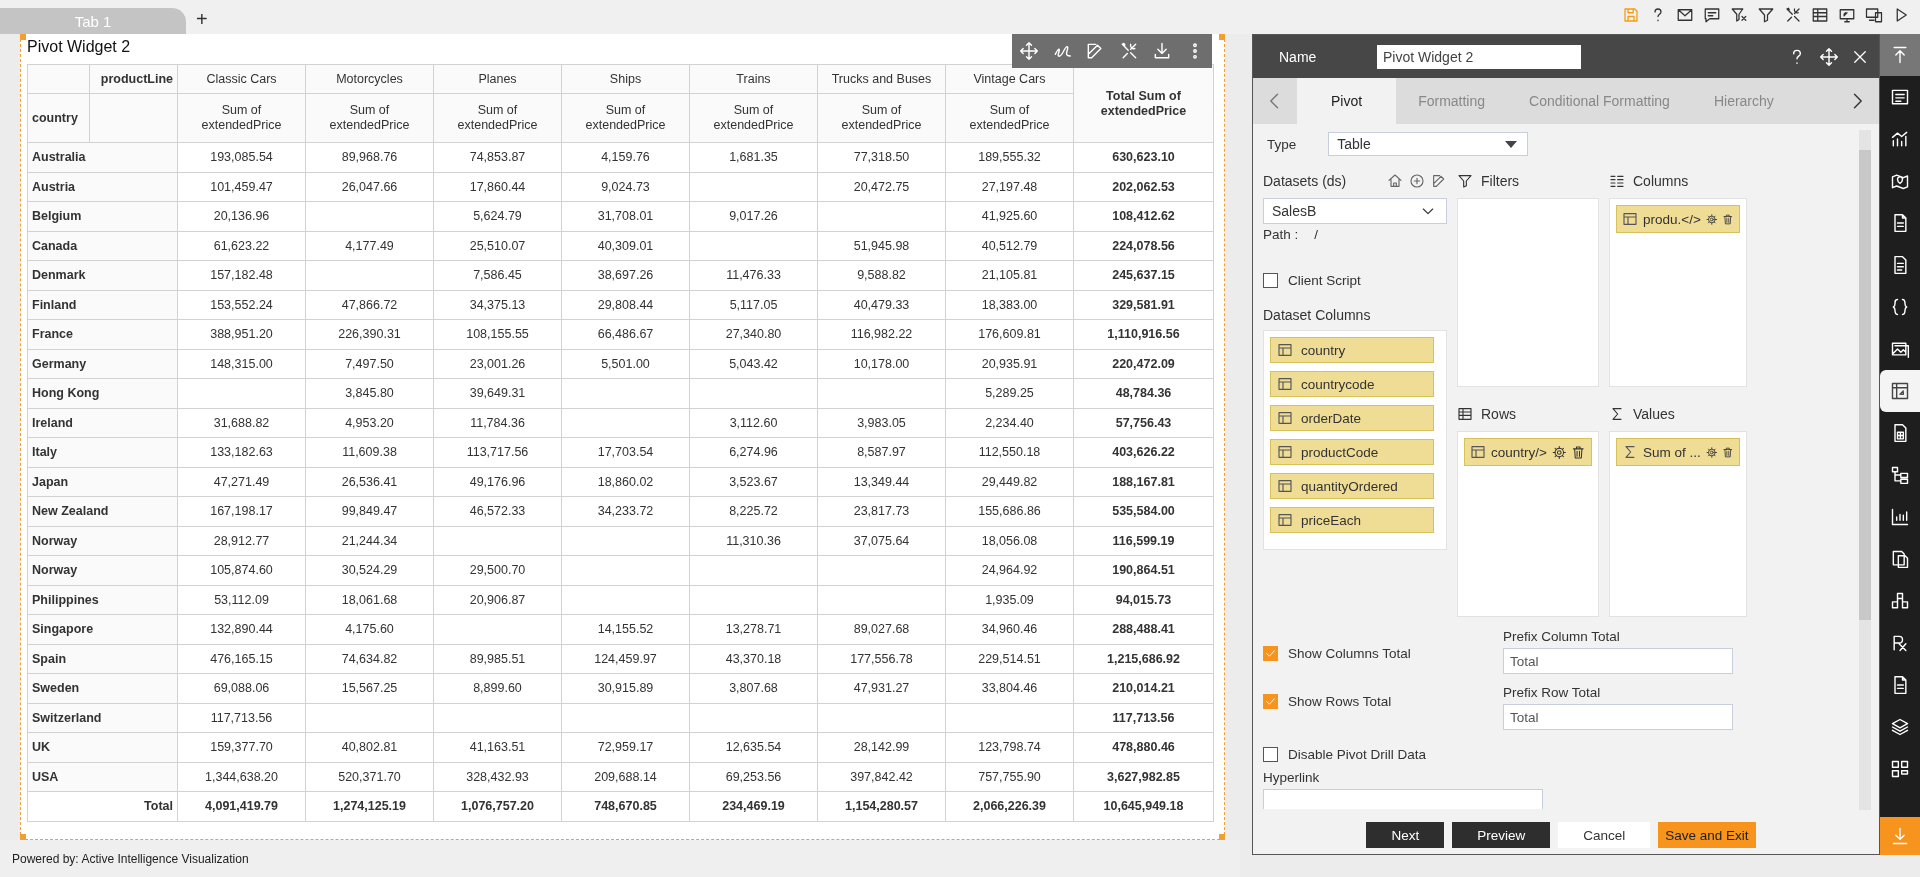  I want to click on row-header: Singapore, so click(102, 629).